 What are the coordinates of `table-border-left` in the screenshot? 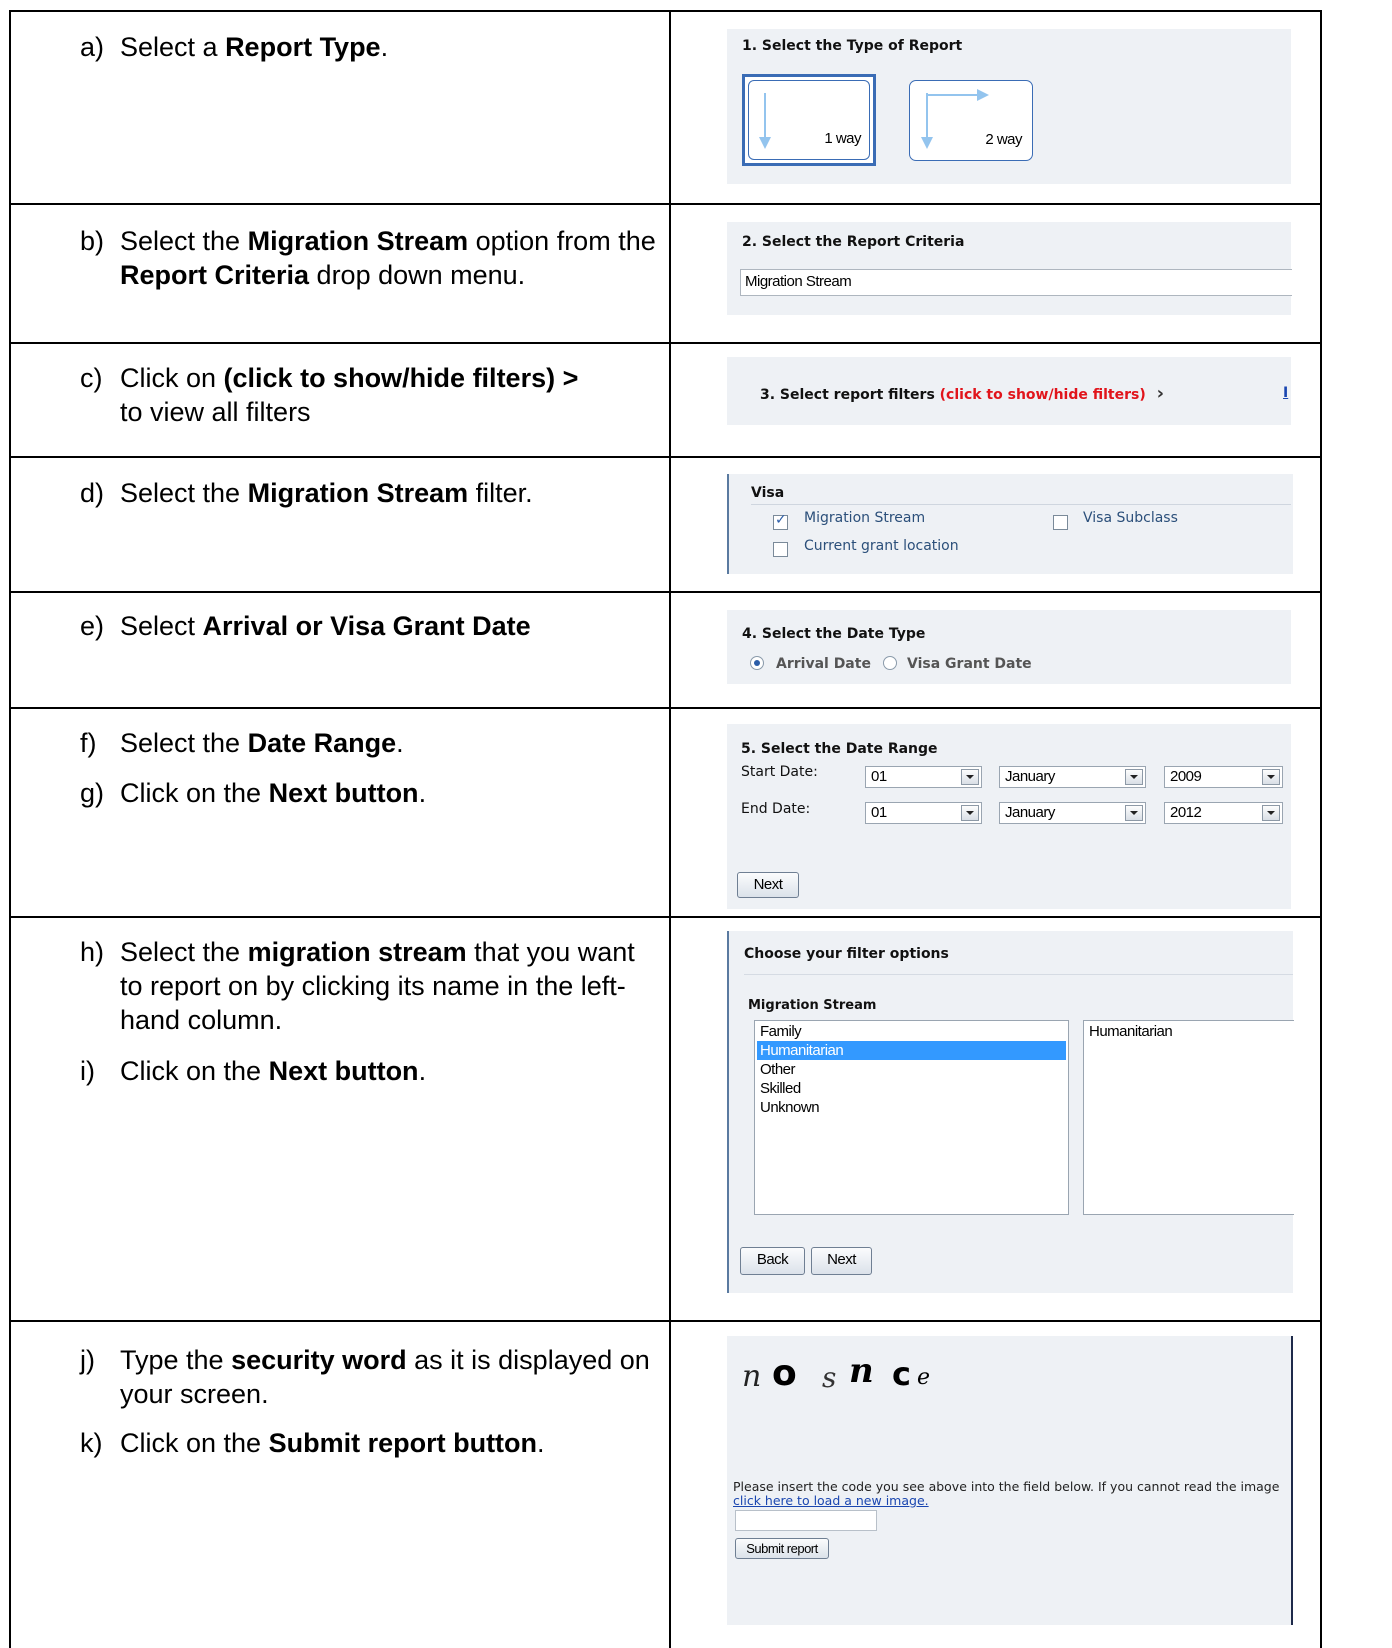 It's located at (10, 829).